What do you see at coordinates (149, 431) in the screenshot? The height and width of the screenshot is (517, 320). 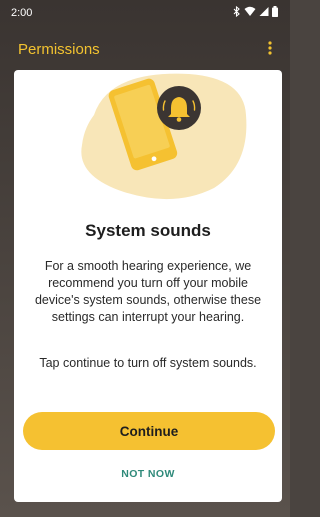 I see `continue-button: Continue` at bounding box center [149, 431].